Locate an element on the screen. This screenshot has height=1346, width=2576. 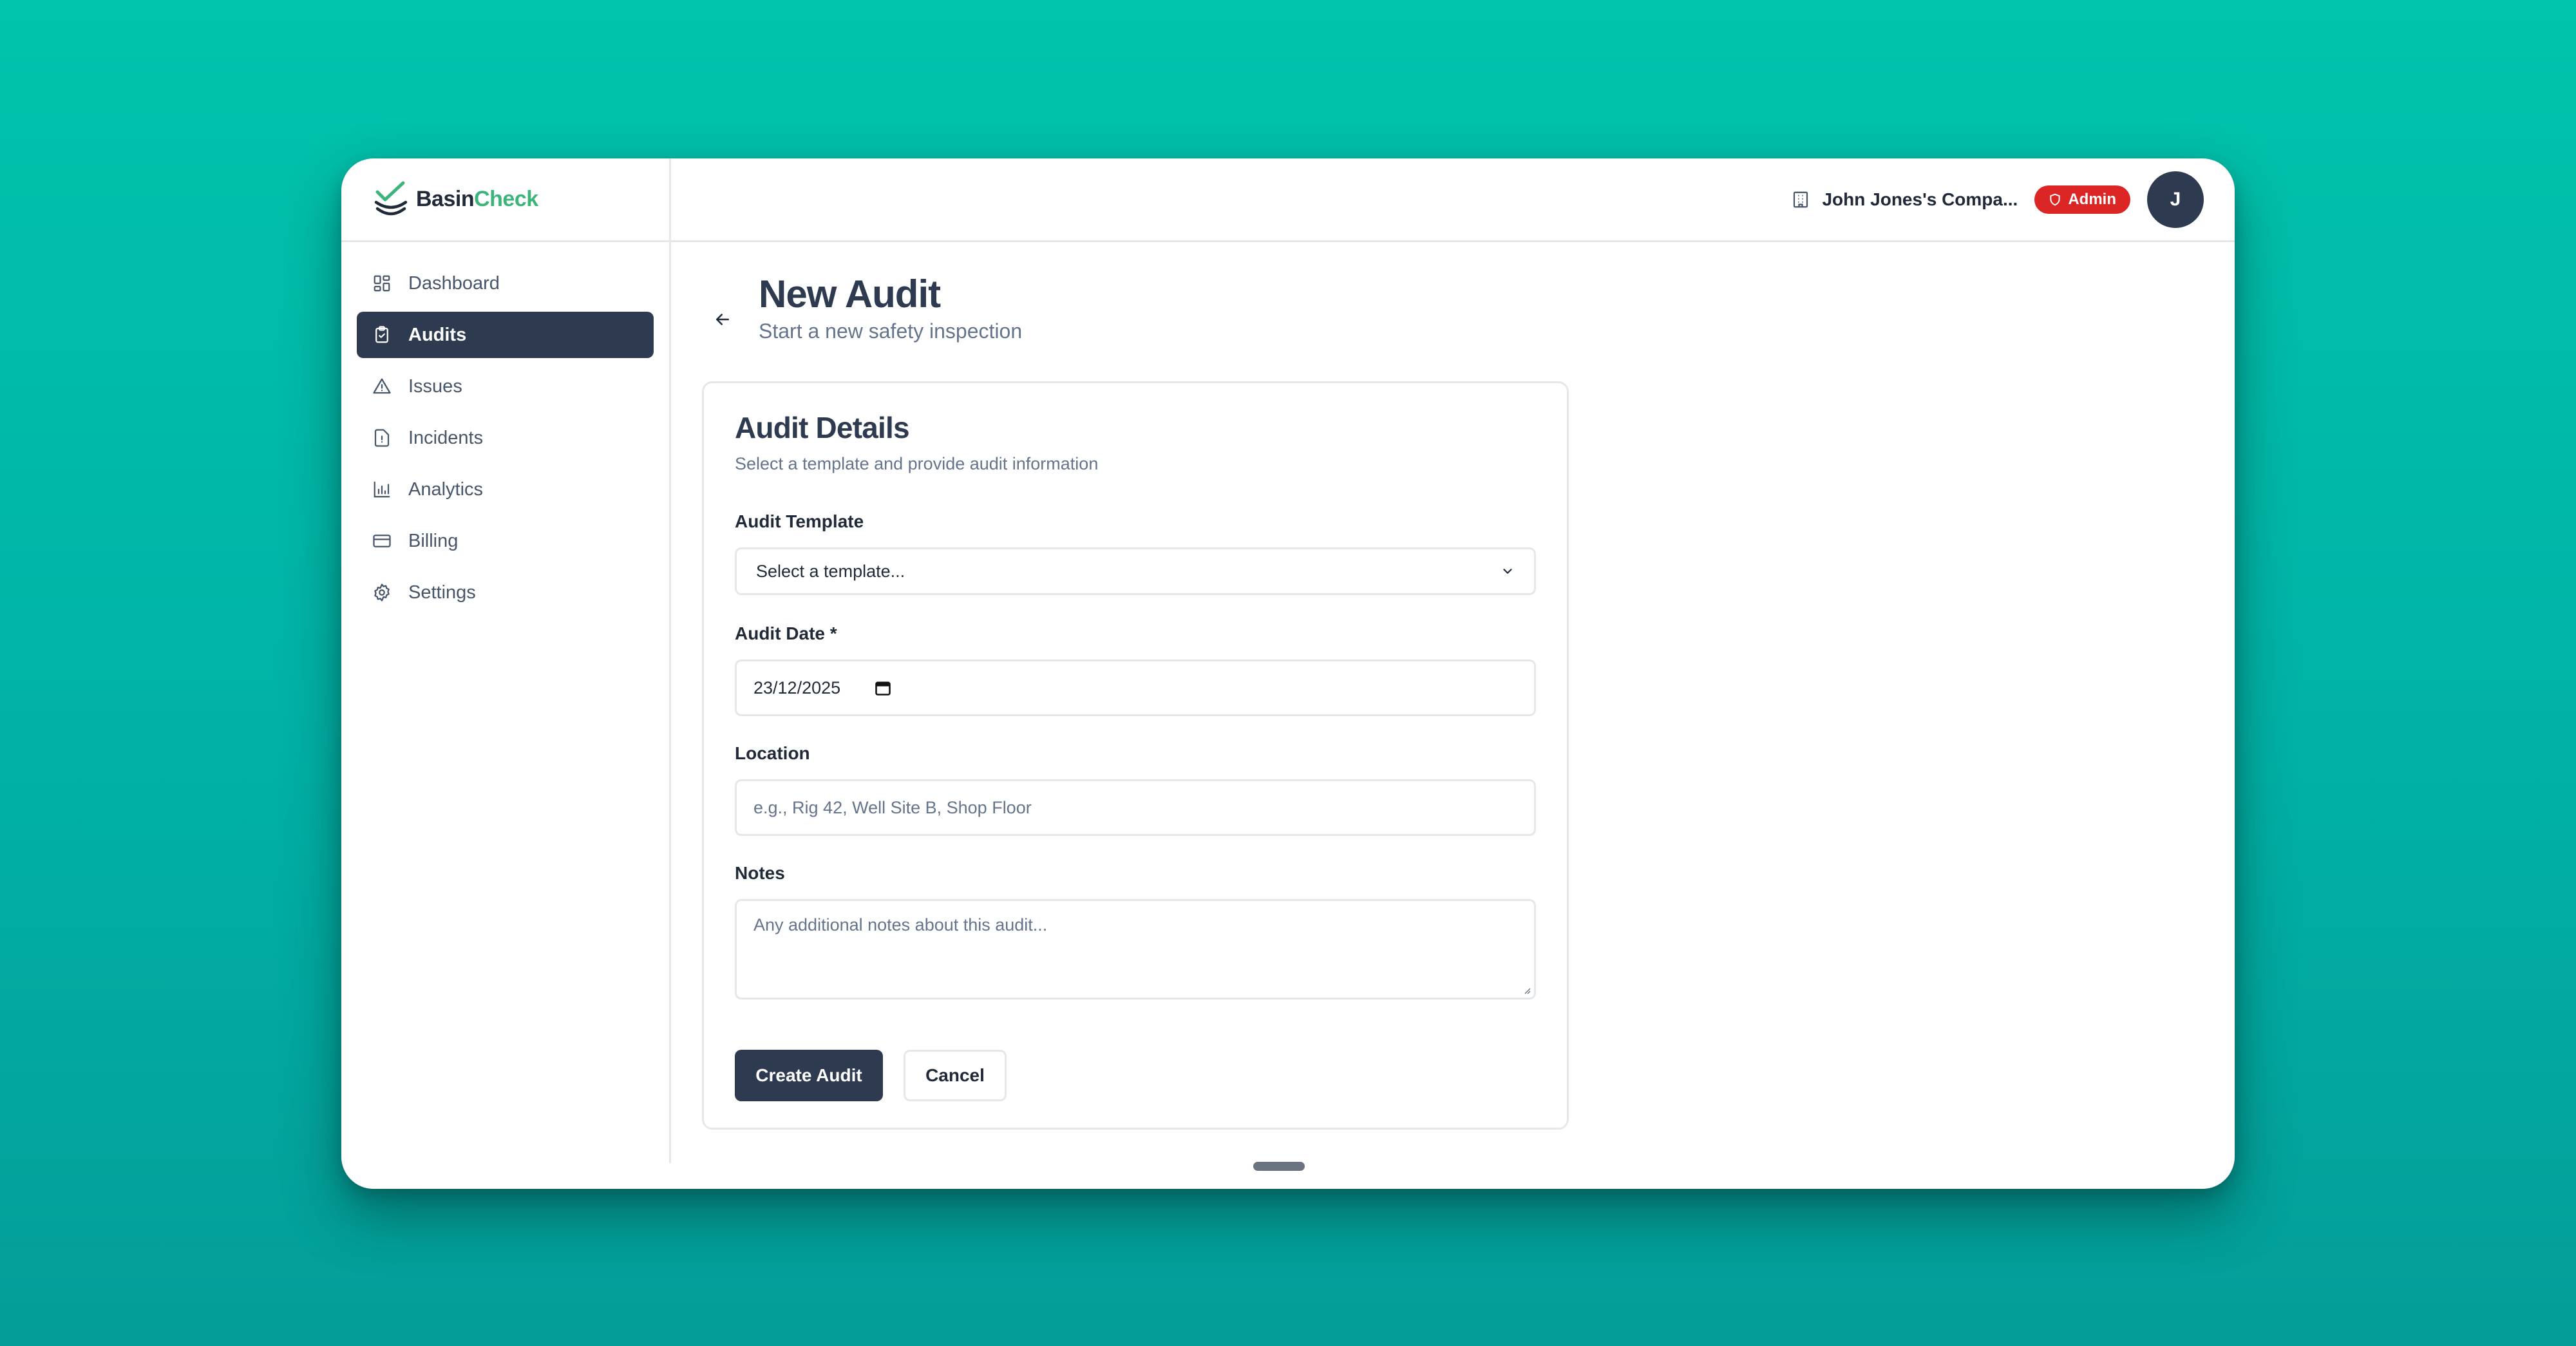
sidebar-item-incidents: Incidents is located at coordinates (506, 438).